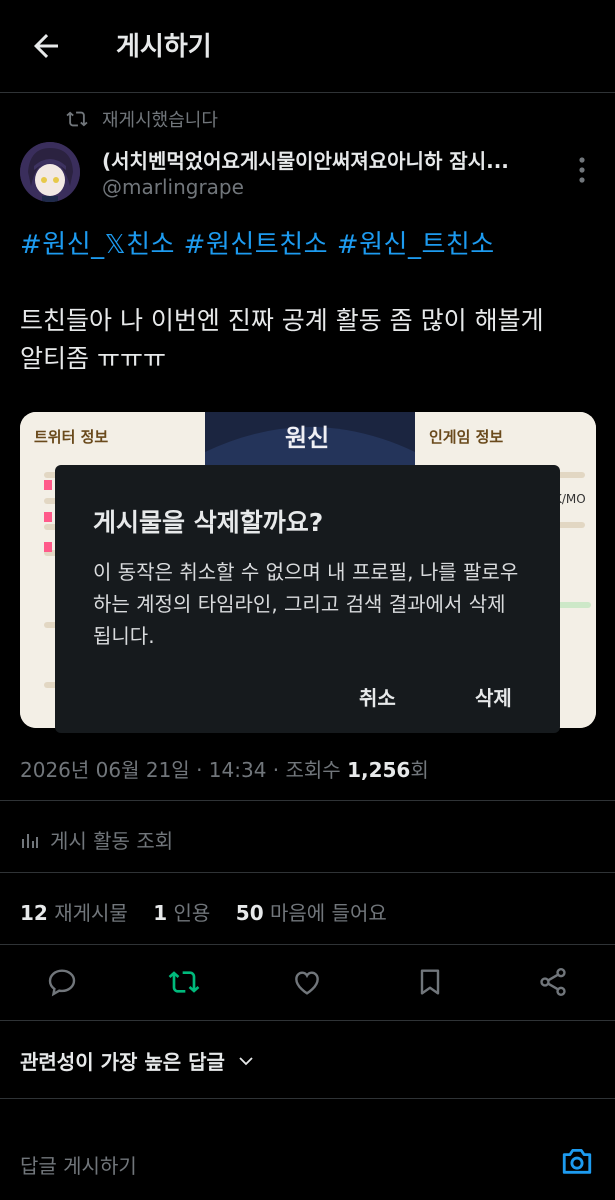 The image size is (615, 1200). Describe the element at coordinates (160, 120) in the screenshot. I see `repost-label: 재게시했습니다` at that location.